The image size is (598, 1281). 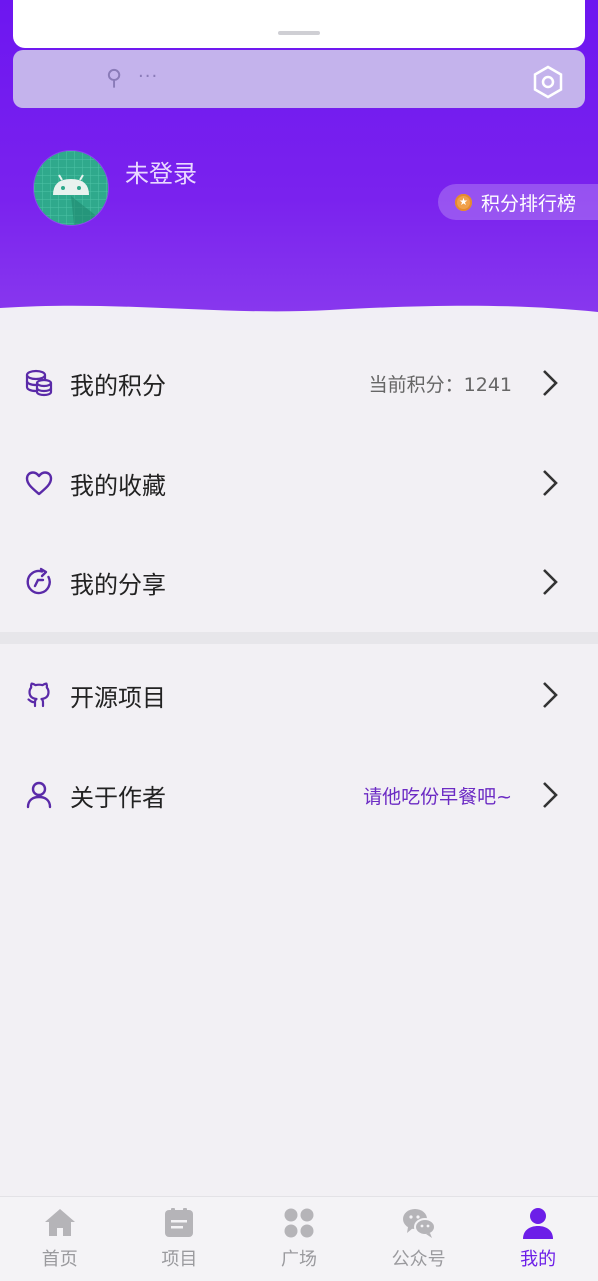 What do you see at coordinates (114, 78) in the screenshot?
I see `usb-icon: ⚲` at bounding box center [114, 78].